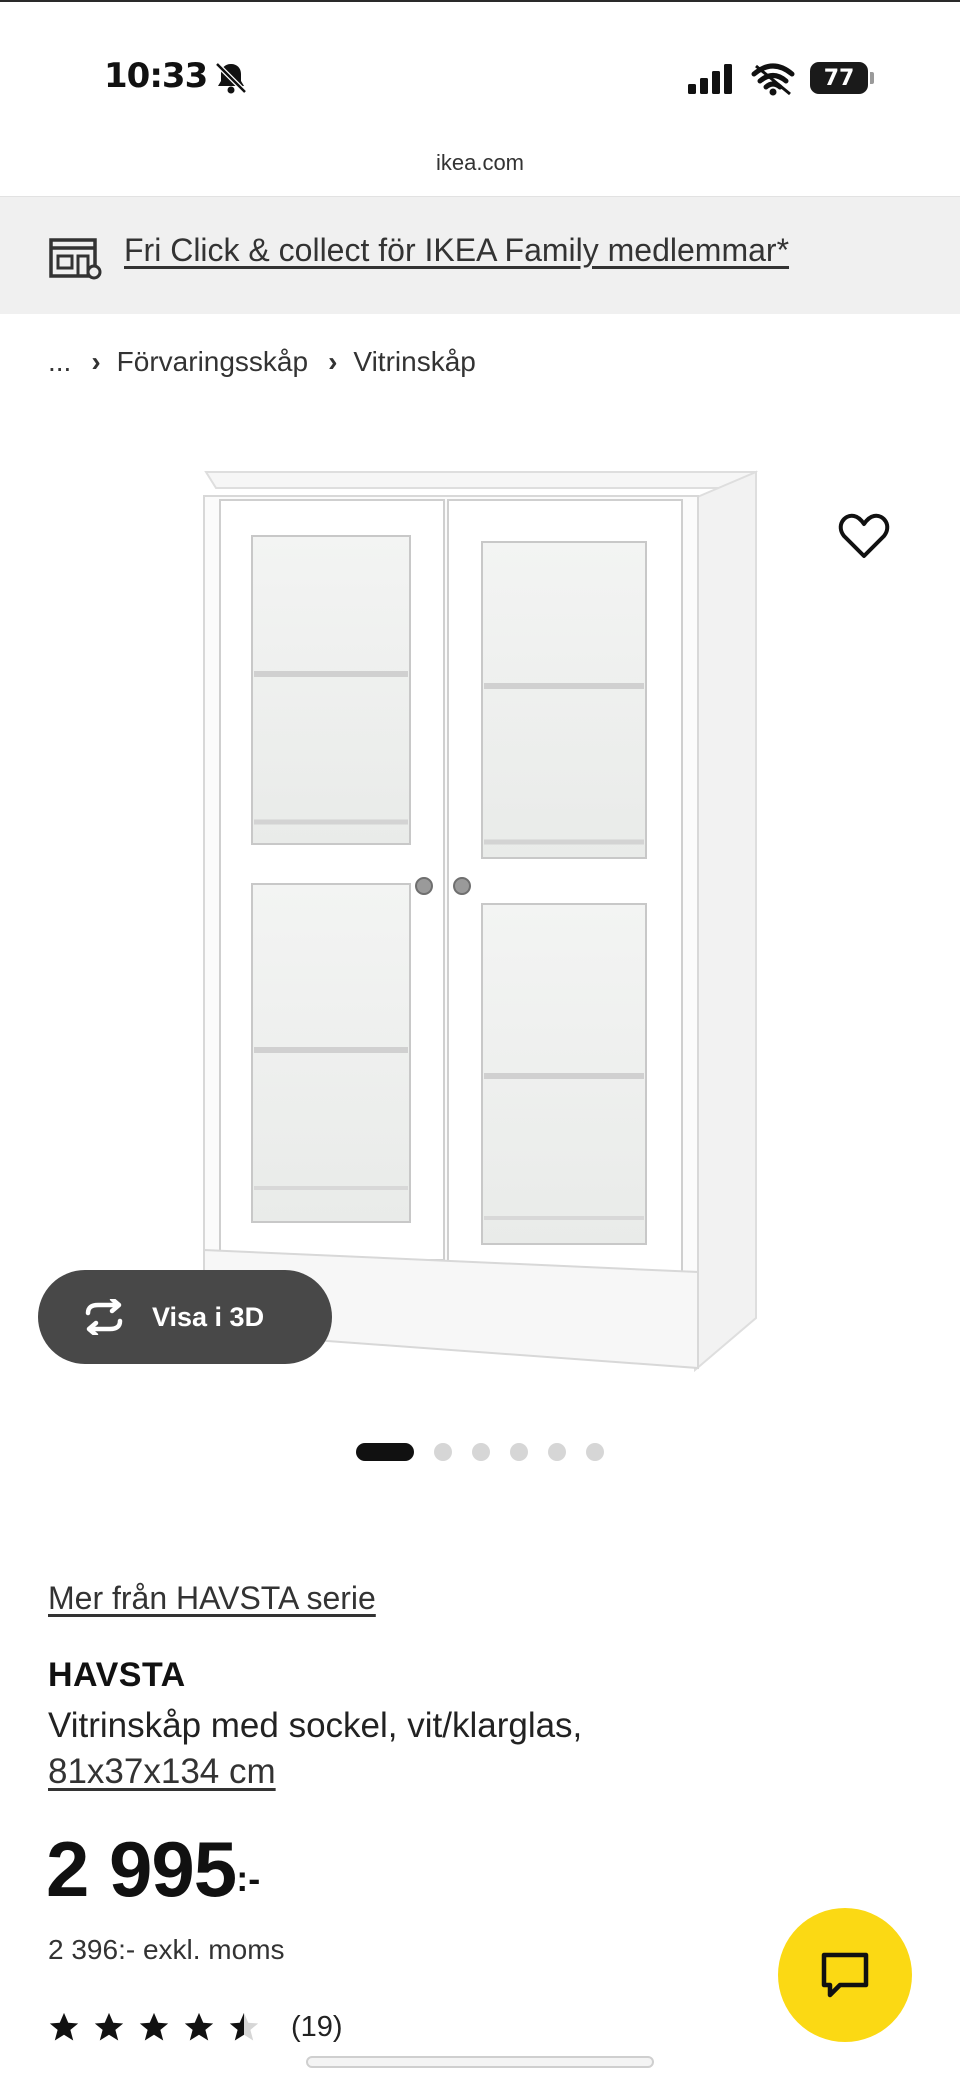 This screenshot has height=2087, width=960. Describe the element at coordinates (872, 78) in the screenshot. I see `battery-tip` at that location.